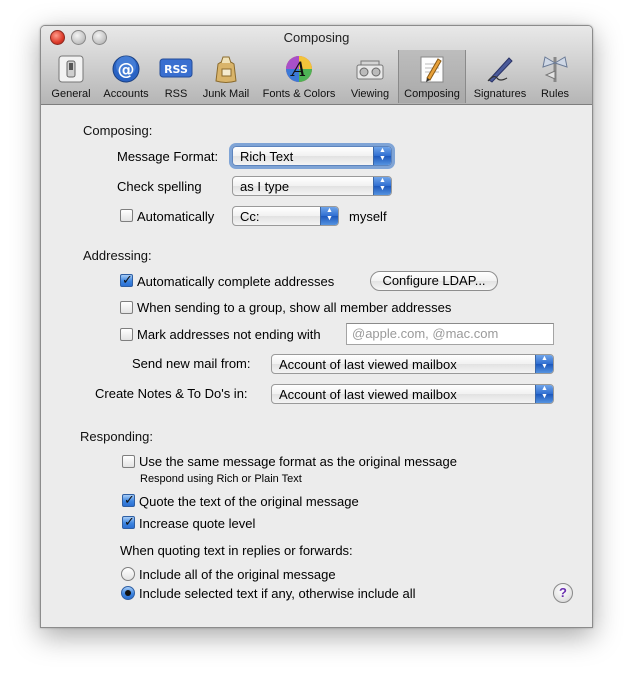  I want to click on junk-mail-bag-icon, so click(226, 69).